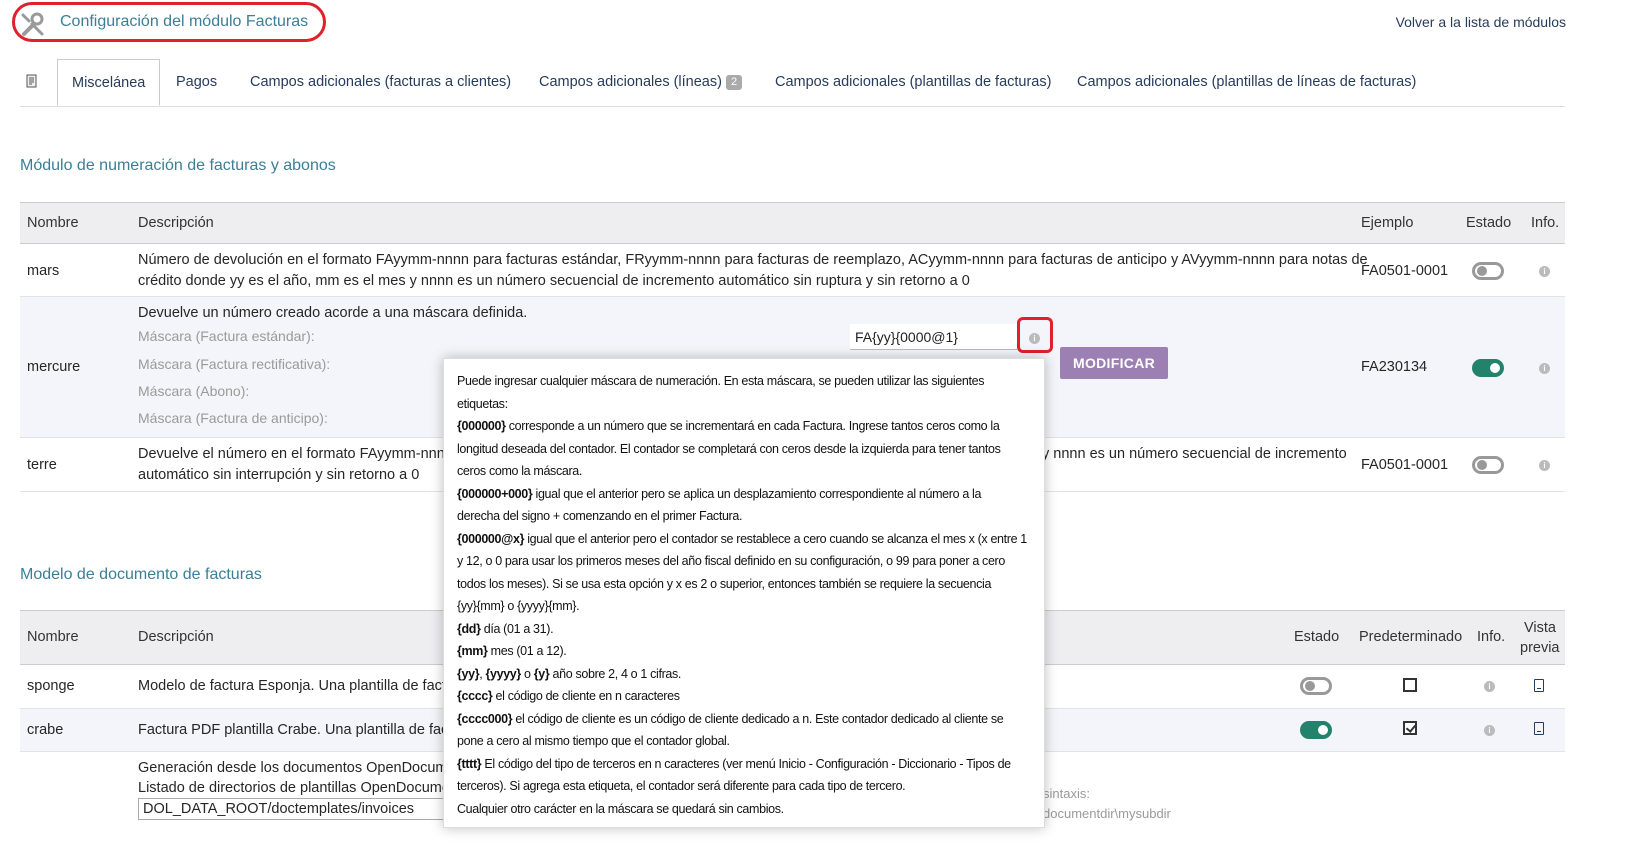 Image resolution: width=1641 pixels, height=852 pixels. I want to click on row-name: sponge, so click(51, 686).